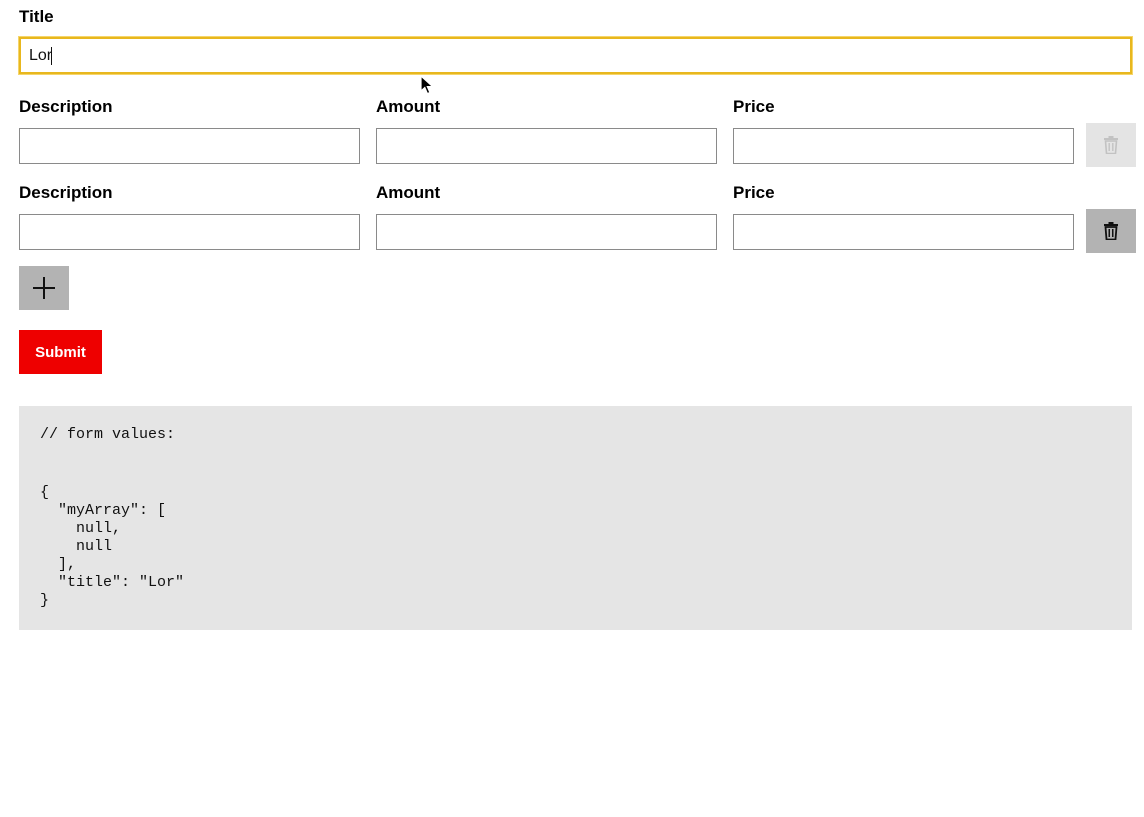 The image size is (1144, 817). I want to click on mouse-pointer-icon, so click(427, 85).